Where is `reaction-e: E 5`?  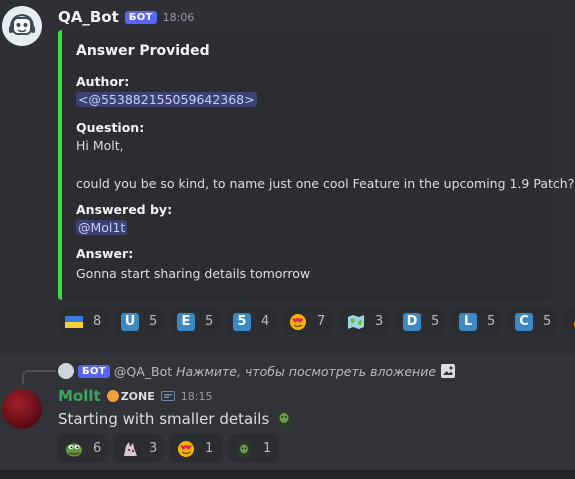
reaction-e: E 5 is located at coordinates (195, 321).